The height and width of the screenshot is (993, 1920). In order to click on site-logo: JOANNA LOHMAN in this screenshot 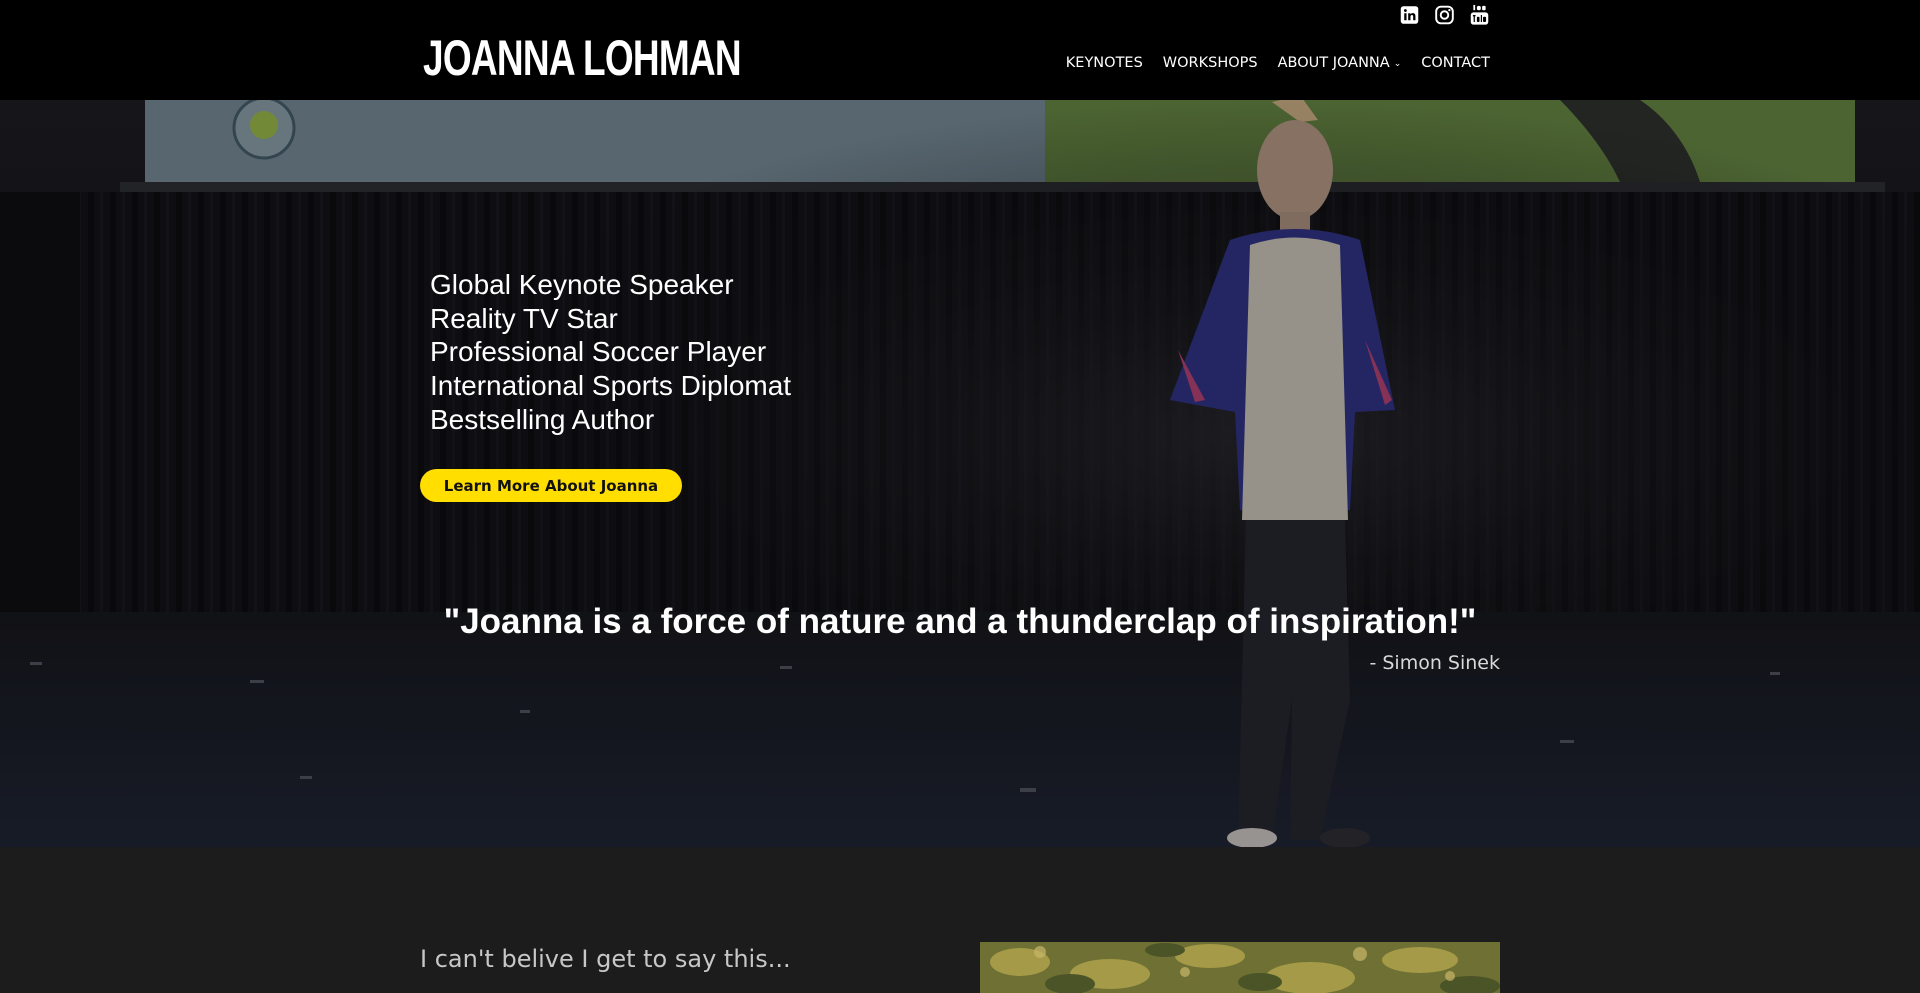, I will do `click(582, 58)`.